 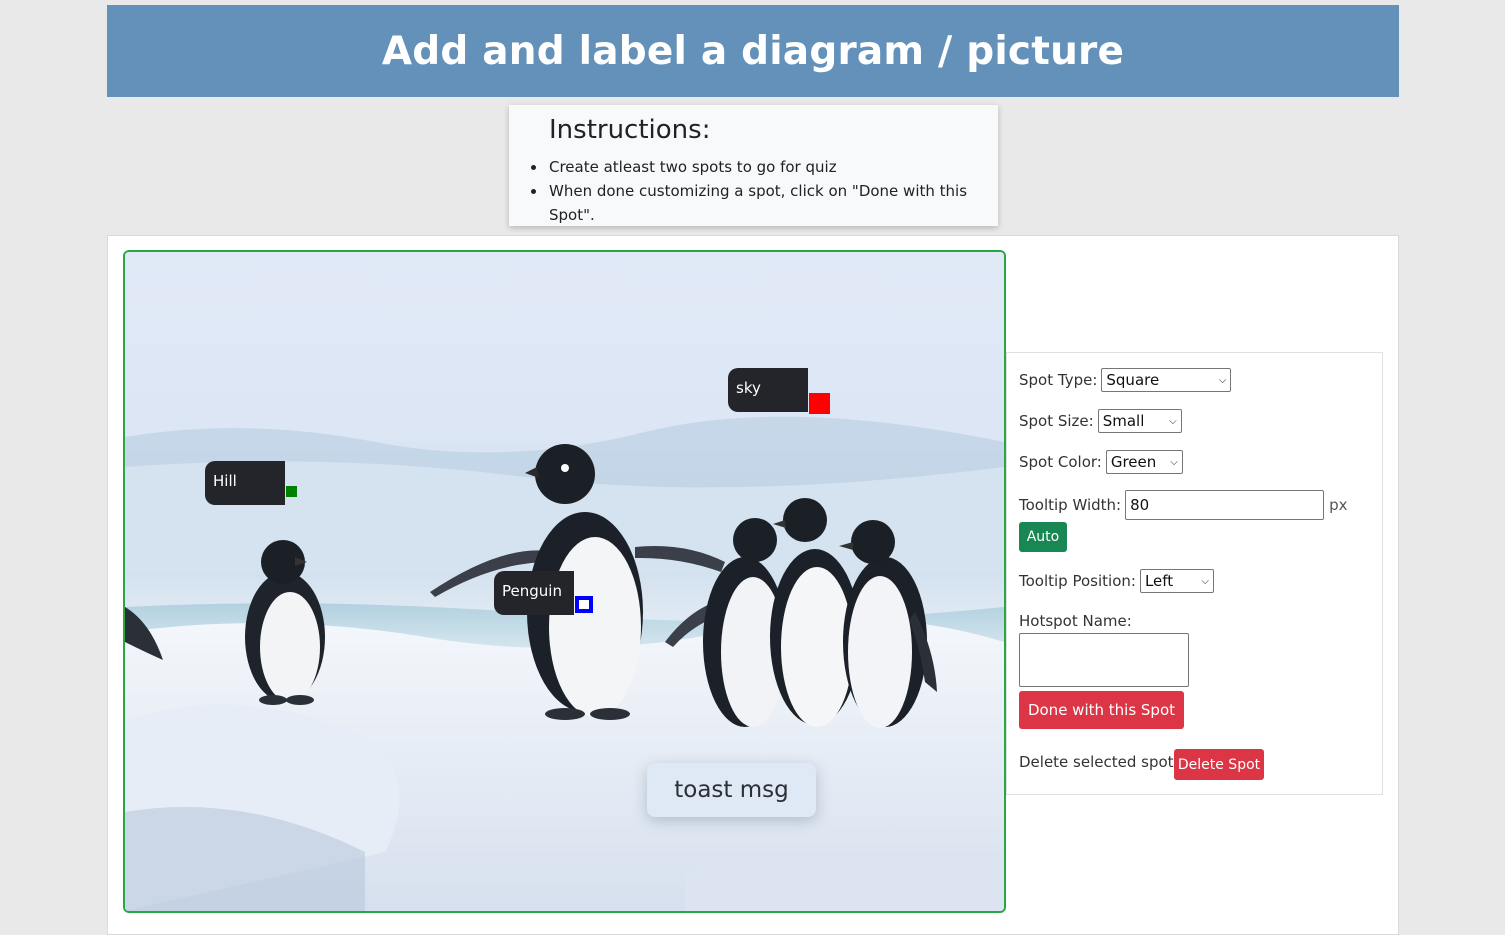 I want to click on spot-type-select: Square ⌵, so click(x=1166, y=380).